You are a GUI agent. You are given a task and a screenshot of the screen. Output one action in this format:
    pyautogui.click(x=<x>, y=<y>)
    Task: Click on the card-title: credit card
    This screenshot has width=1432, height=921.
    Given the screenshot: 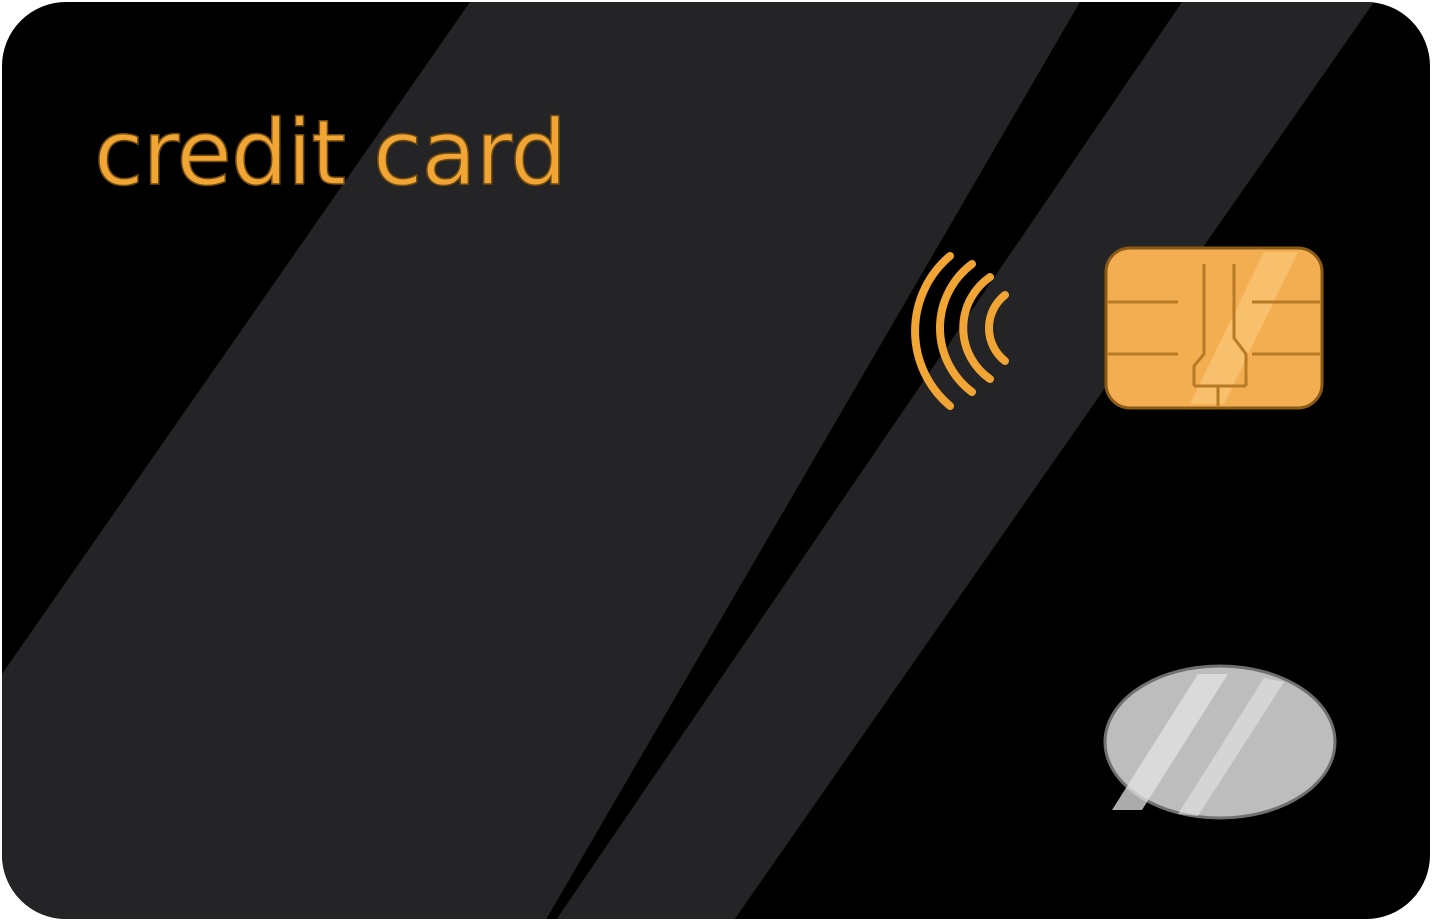 What is the action you would take?
    pyautogui.click(x=330, y=153)
    